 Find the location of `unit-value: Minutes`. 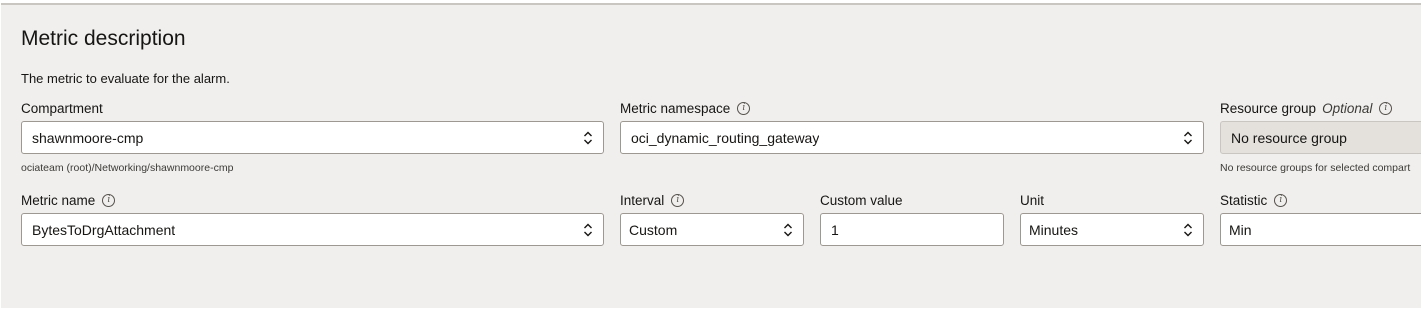

unit-value: Minutes is located at coordinates (1054, 229).